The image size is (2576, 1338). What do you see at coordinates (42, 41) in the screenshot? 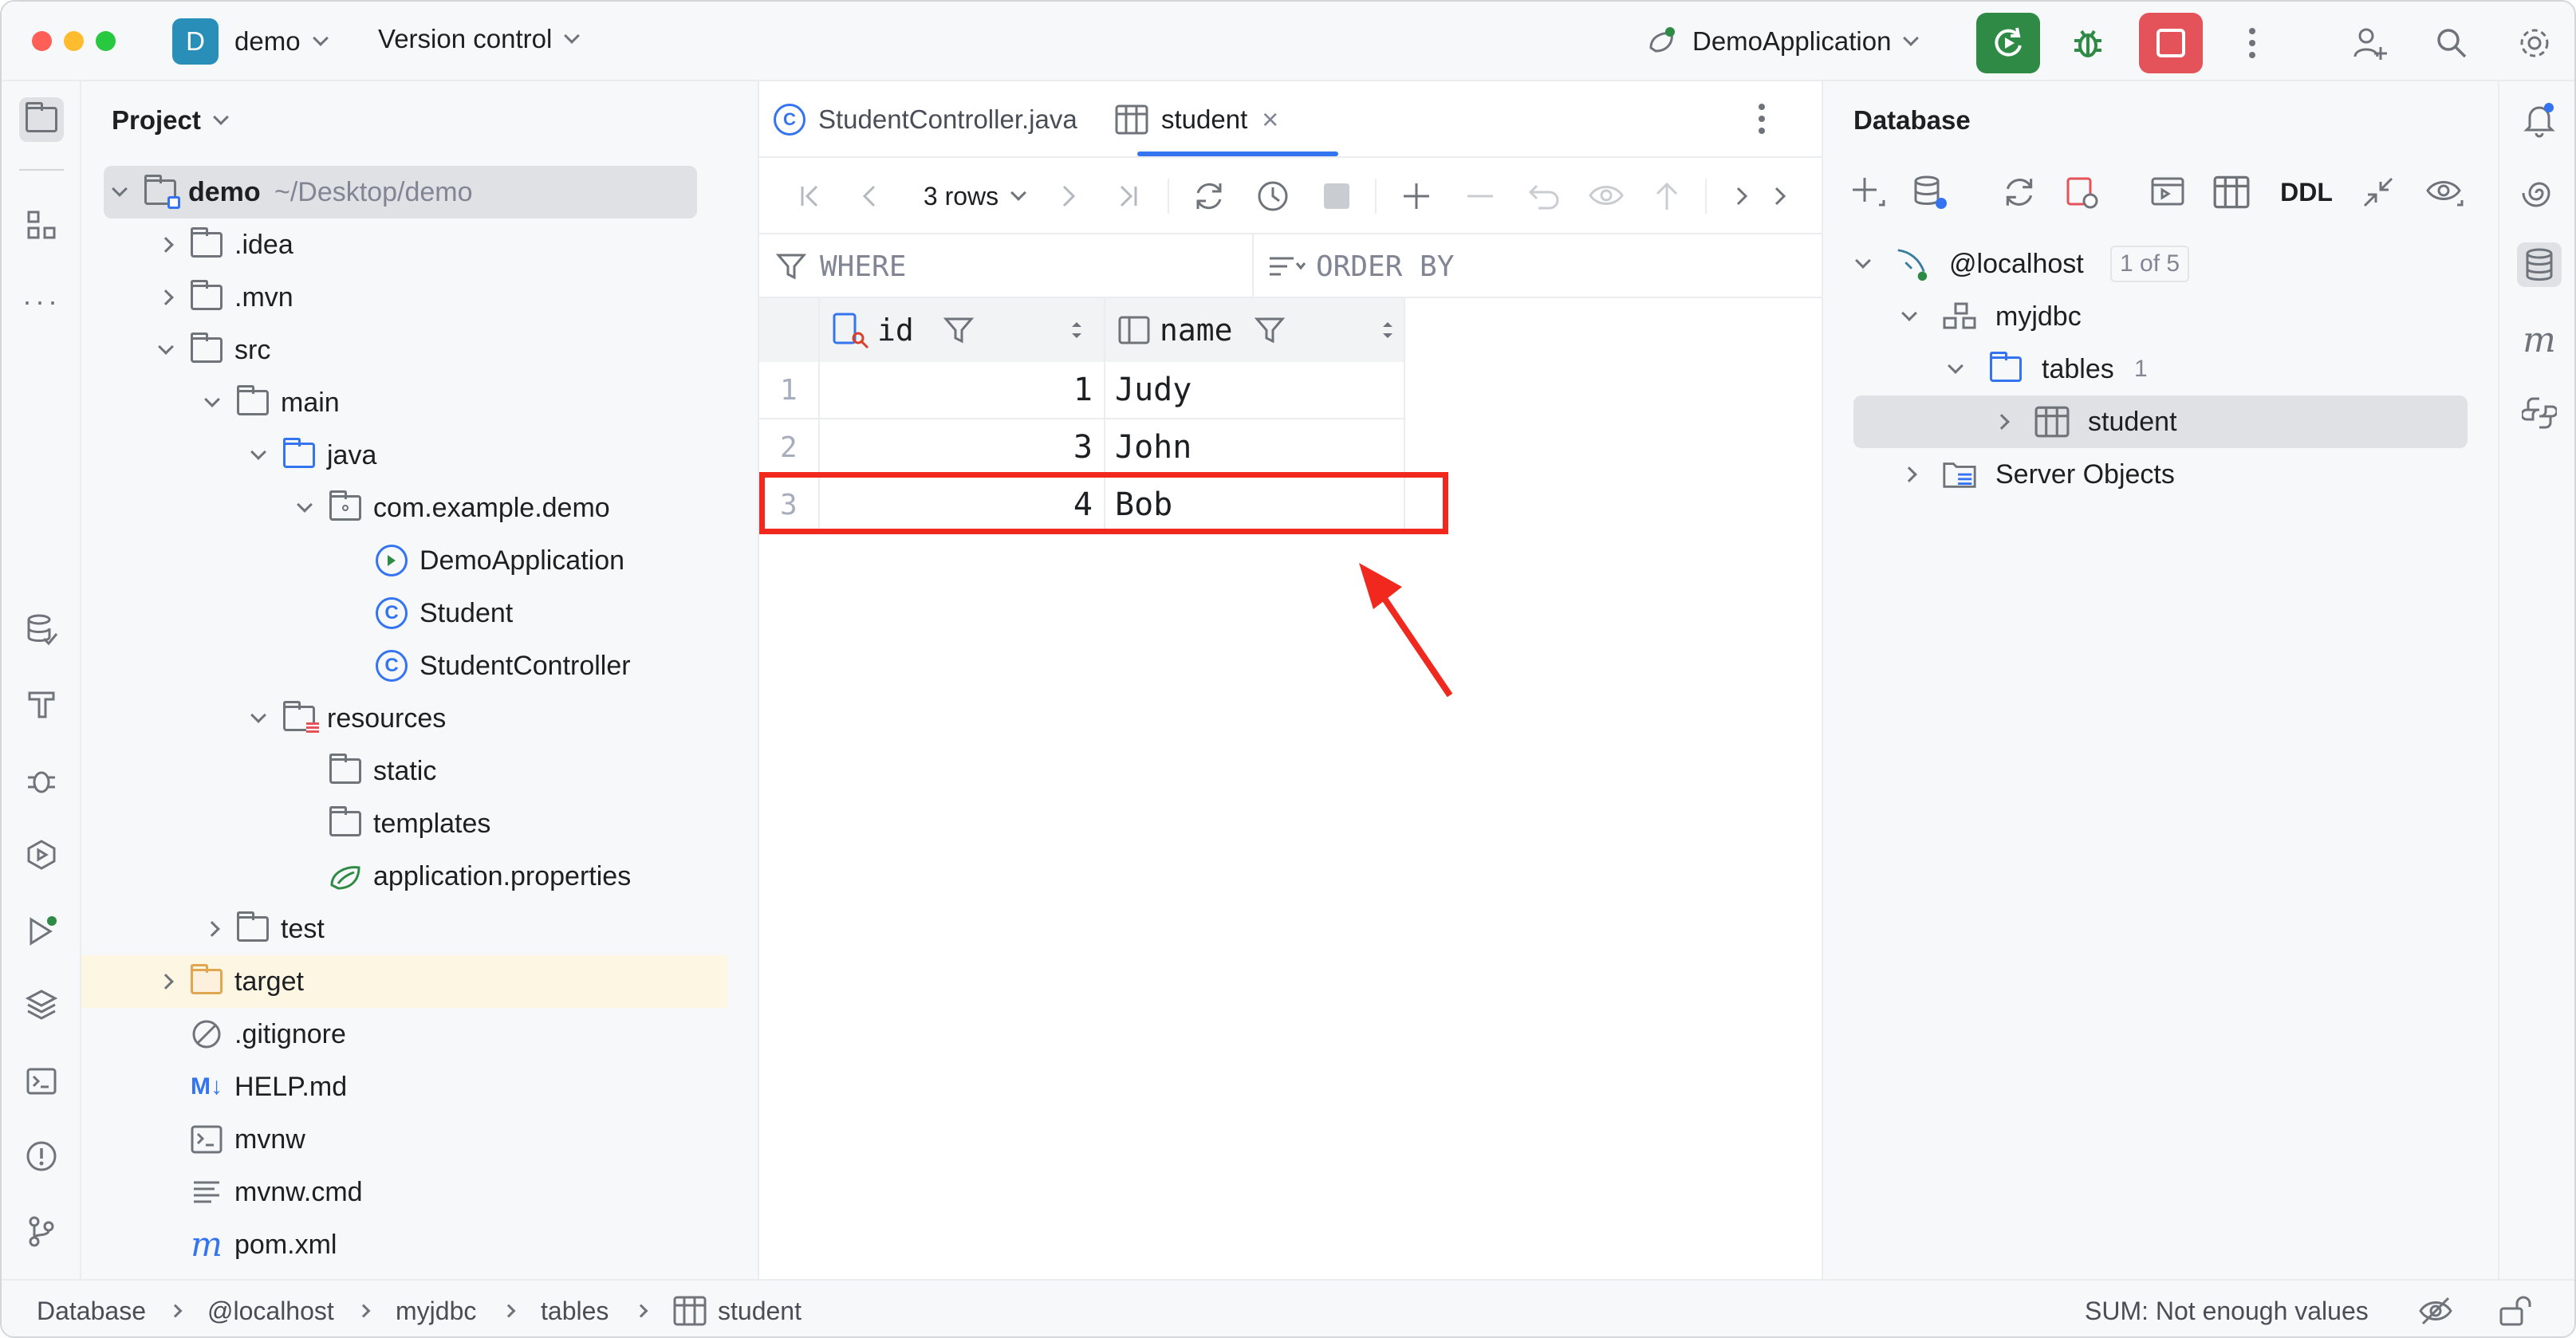
I see `close-window-button` at bounding box center [42, 41].